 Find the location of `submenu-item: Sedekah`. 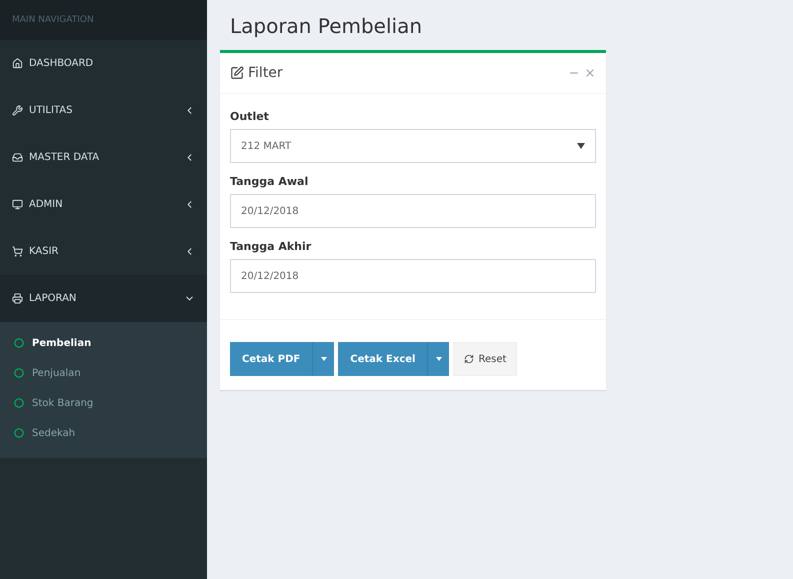

submenu-item: Sedekah is located at coordinates (103, 433).